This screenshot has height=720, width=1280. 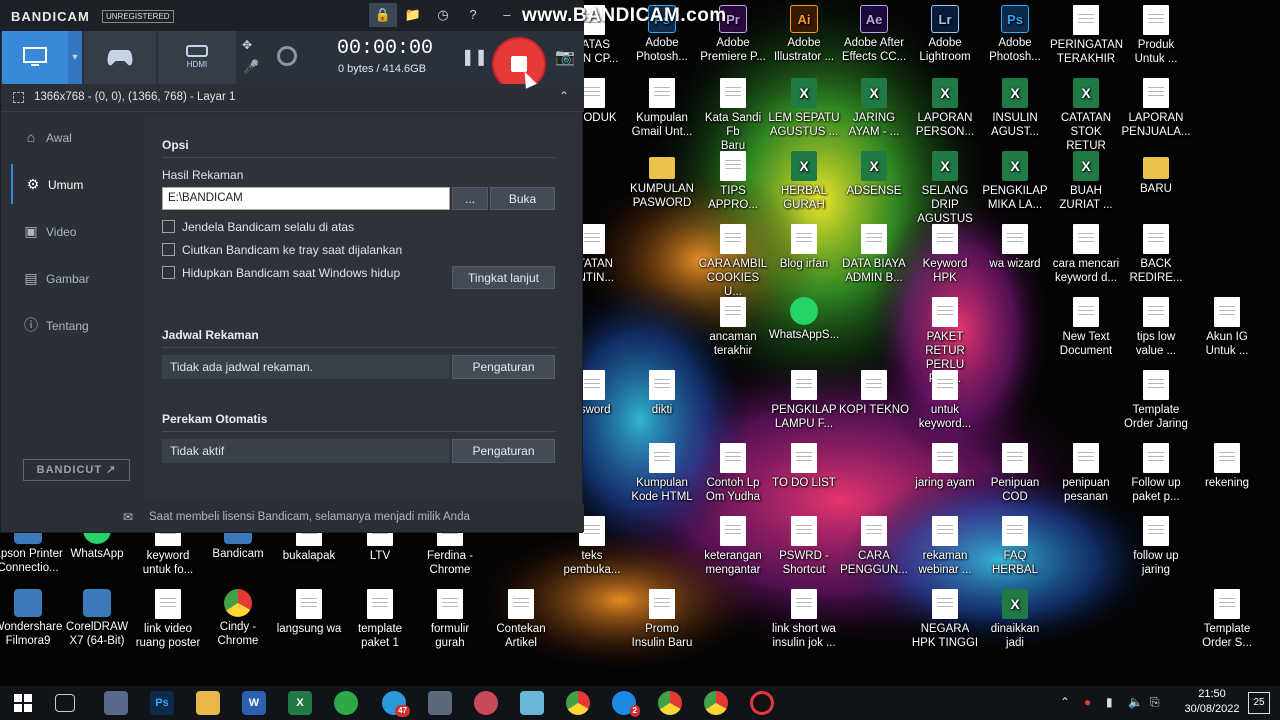 I want to click on notepad-icon, so click(x=532, y=703).